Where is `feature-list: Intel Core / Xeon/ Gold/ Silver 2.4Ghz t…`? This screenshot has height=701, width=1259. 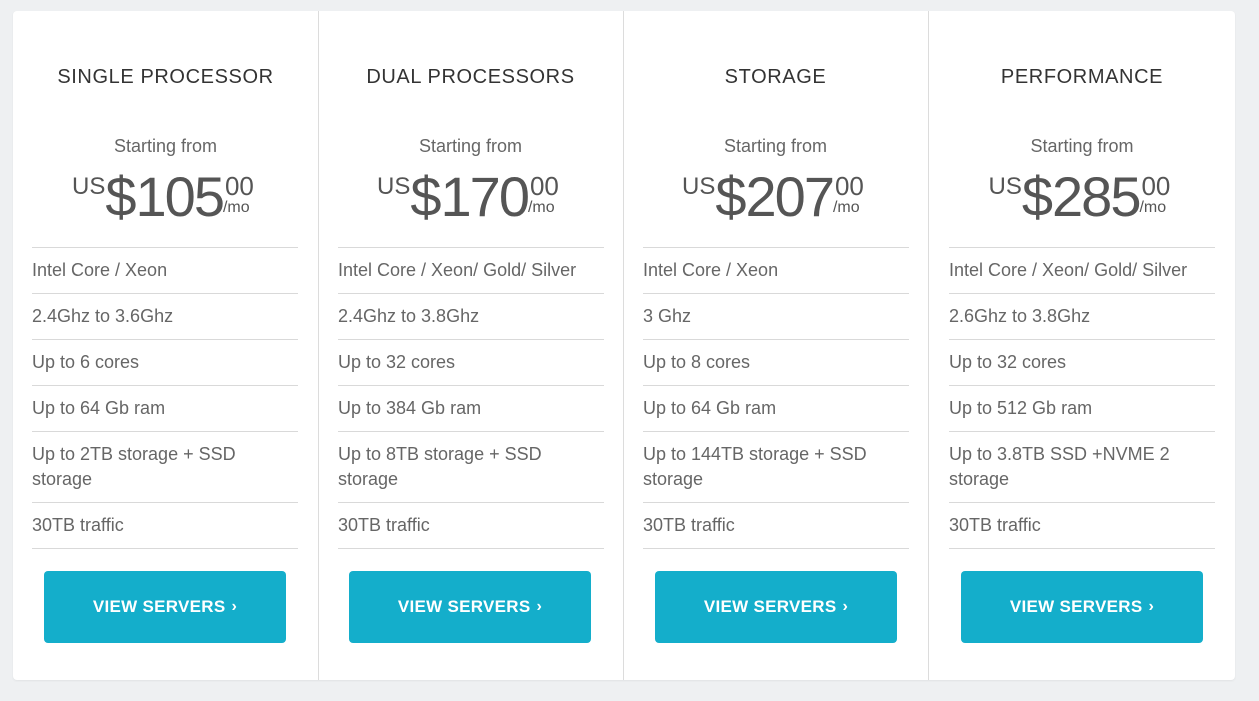 feature-list: Intel Core / Xeon/ Gold/ Silver 2.4Ghz t… is located at coordinates (471, 398).